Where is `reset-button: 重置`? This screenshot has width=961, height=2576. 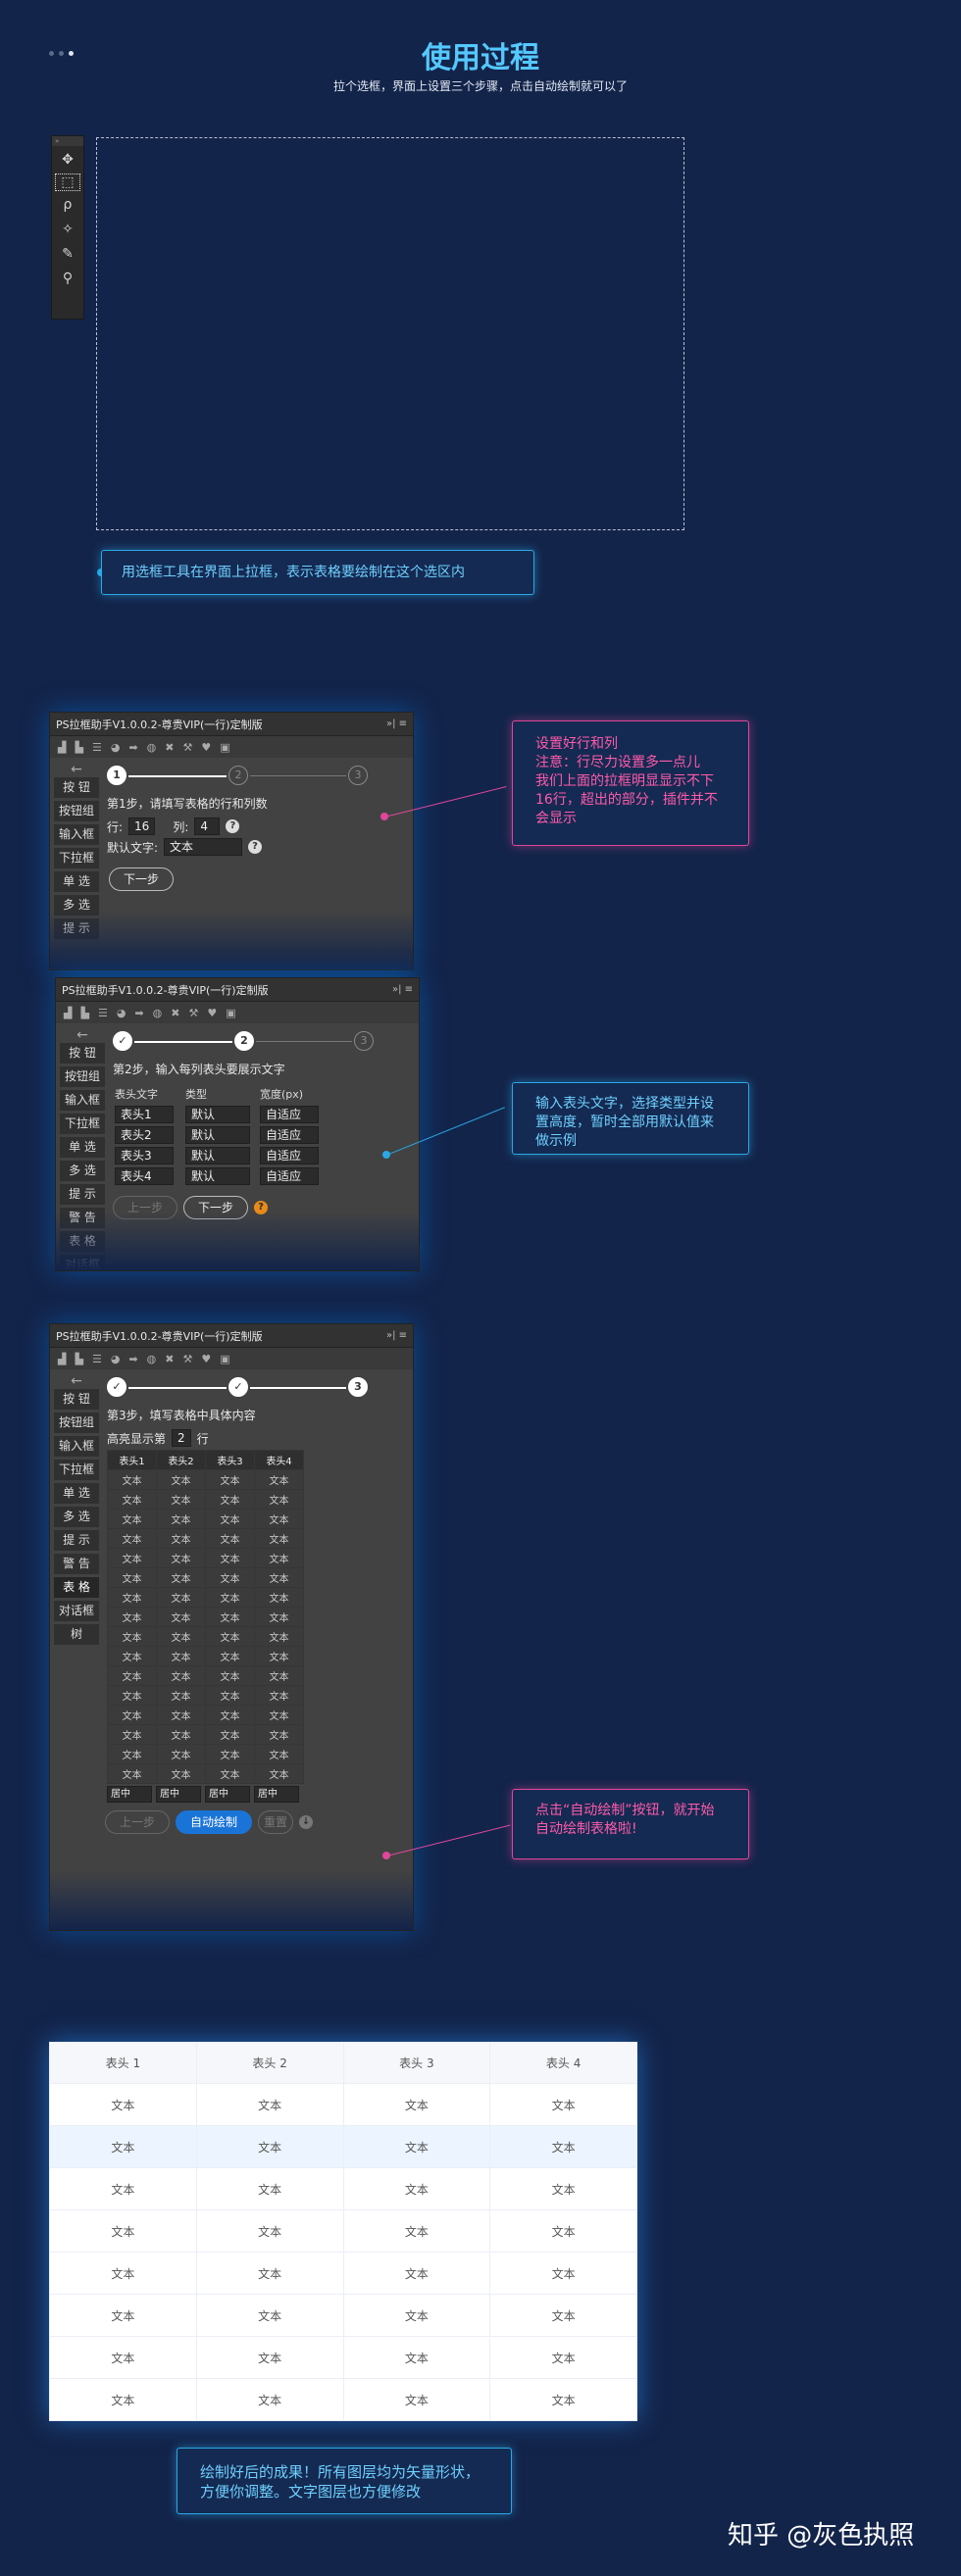 reset-button: 重置 is located at coordinates (276, 1822).